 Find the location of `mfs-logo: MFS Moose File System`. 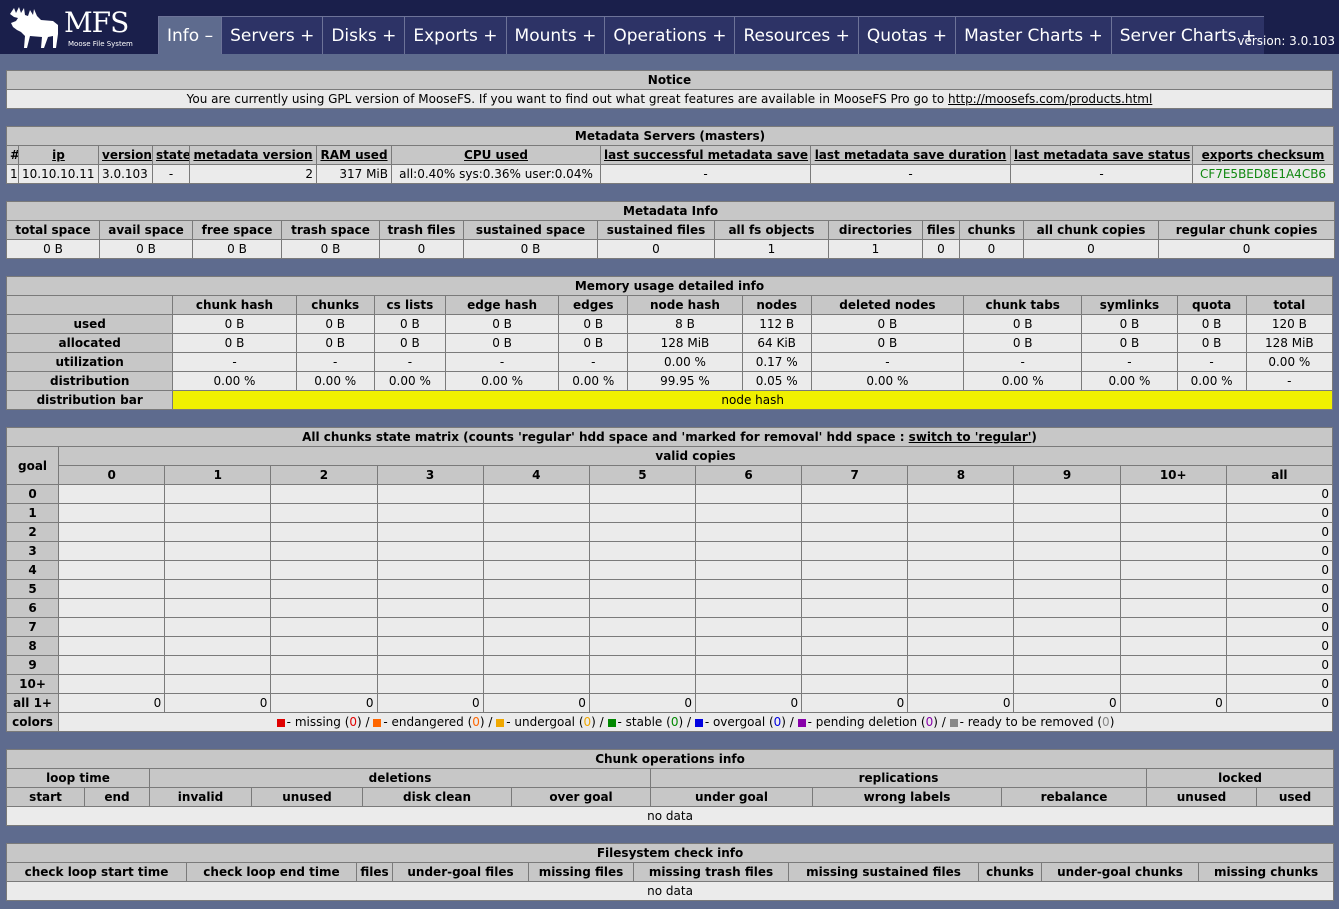

mfs-logo: MFS Moose File System is located at coordinates (69, 27).